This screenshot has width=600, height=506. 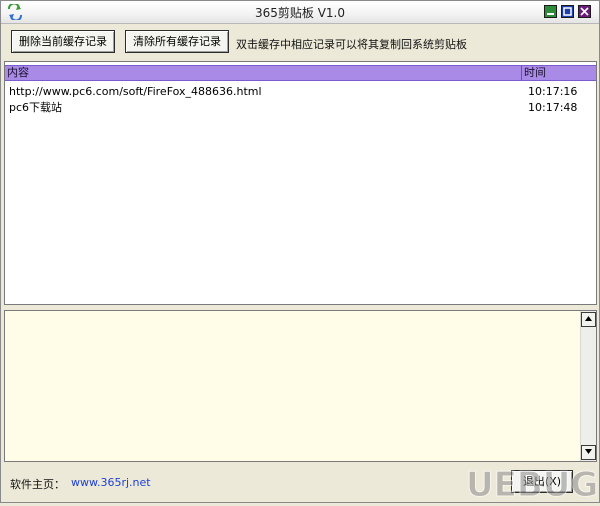 I want to click on scroll-down-button, so click(x=588, y=452).